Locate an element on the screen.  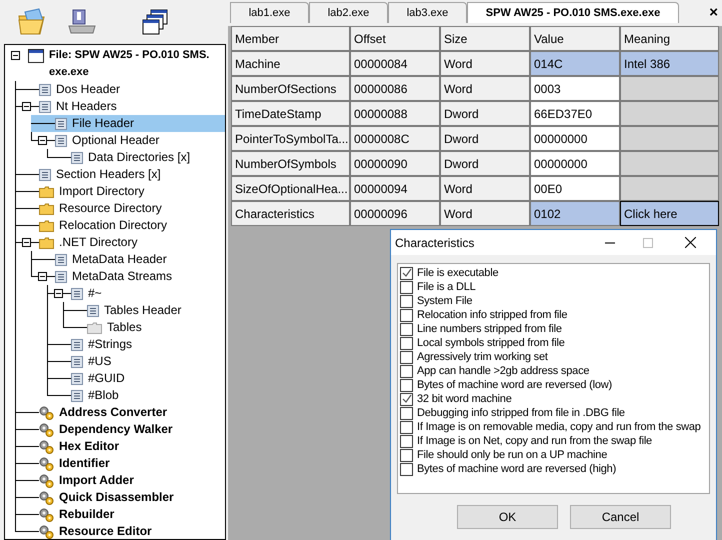
close-button: × is located at coordinates (713, 12).